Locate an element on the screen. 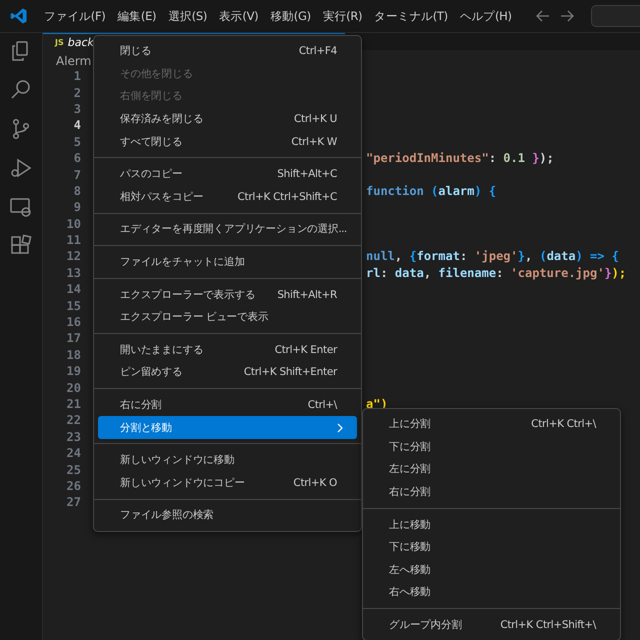 Image resolution: width=640 pixels, height=640 pixels. menu-bar-item: 移動(G) is located at coordinates (290, 16).